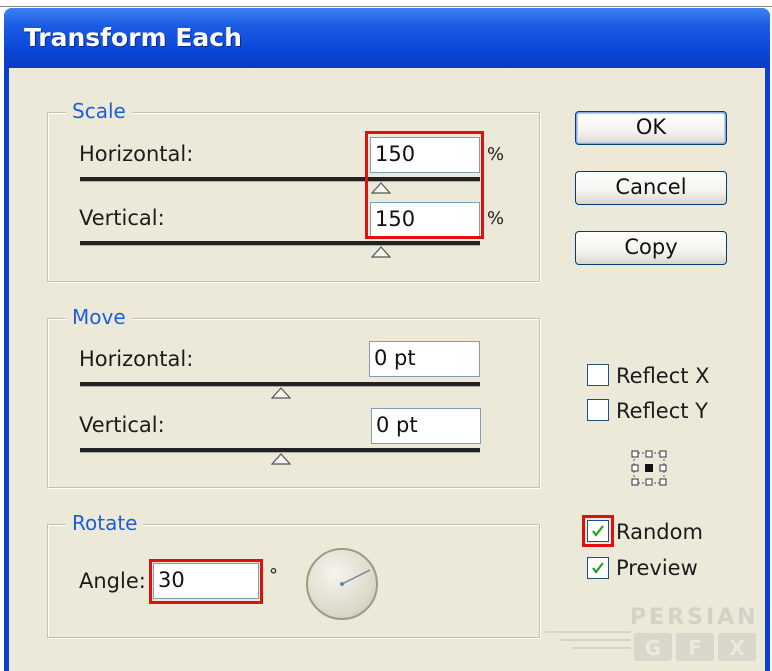 The height and width of the screenshot is (671, 772). Describe the element at coordinates (651, 128) in the screenshot. I see `ok-button: OK` at that location.